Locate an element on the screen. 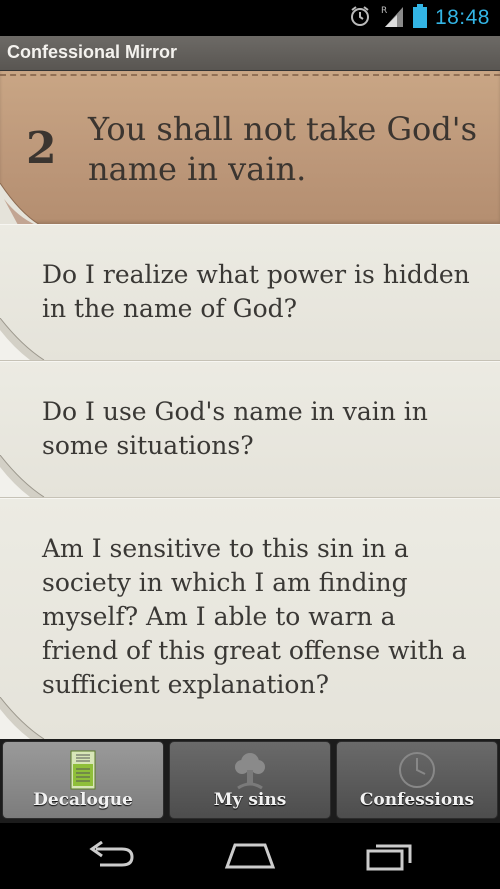  bottom-tab-bar: Decalogue My sins Confessions is located at coordinates (250, 781).